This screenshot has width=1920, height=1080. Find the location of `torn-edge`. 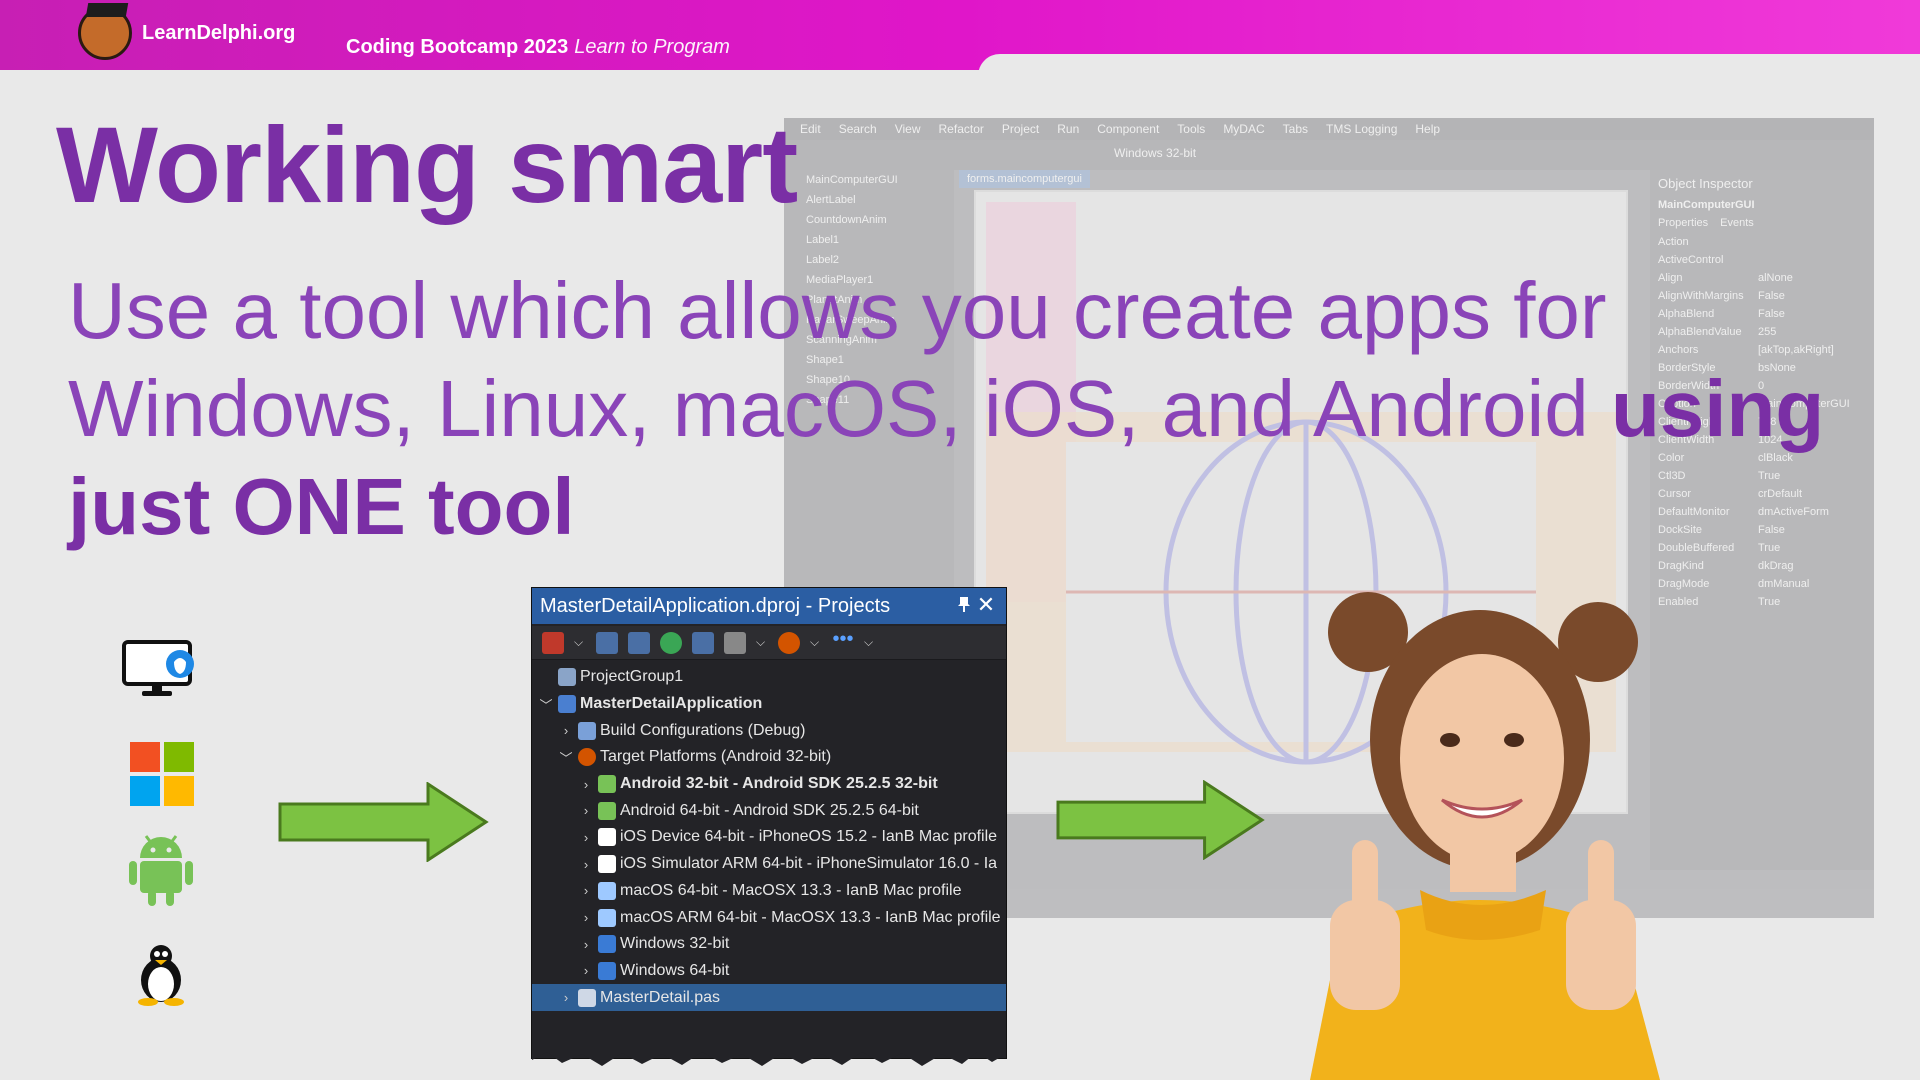

torn-edge is located at coordinates (769, 1055).